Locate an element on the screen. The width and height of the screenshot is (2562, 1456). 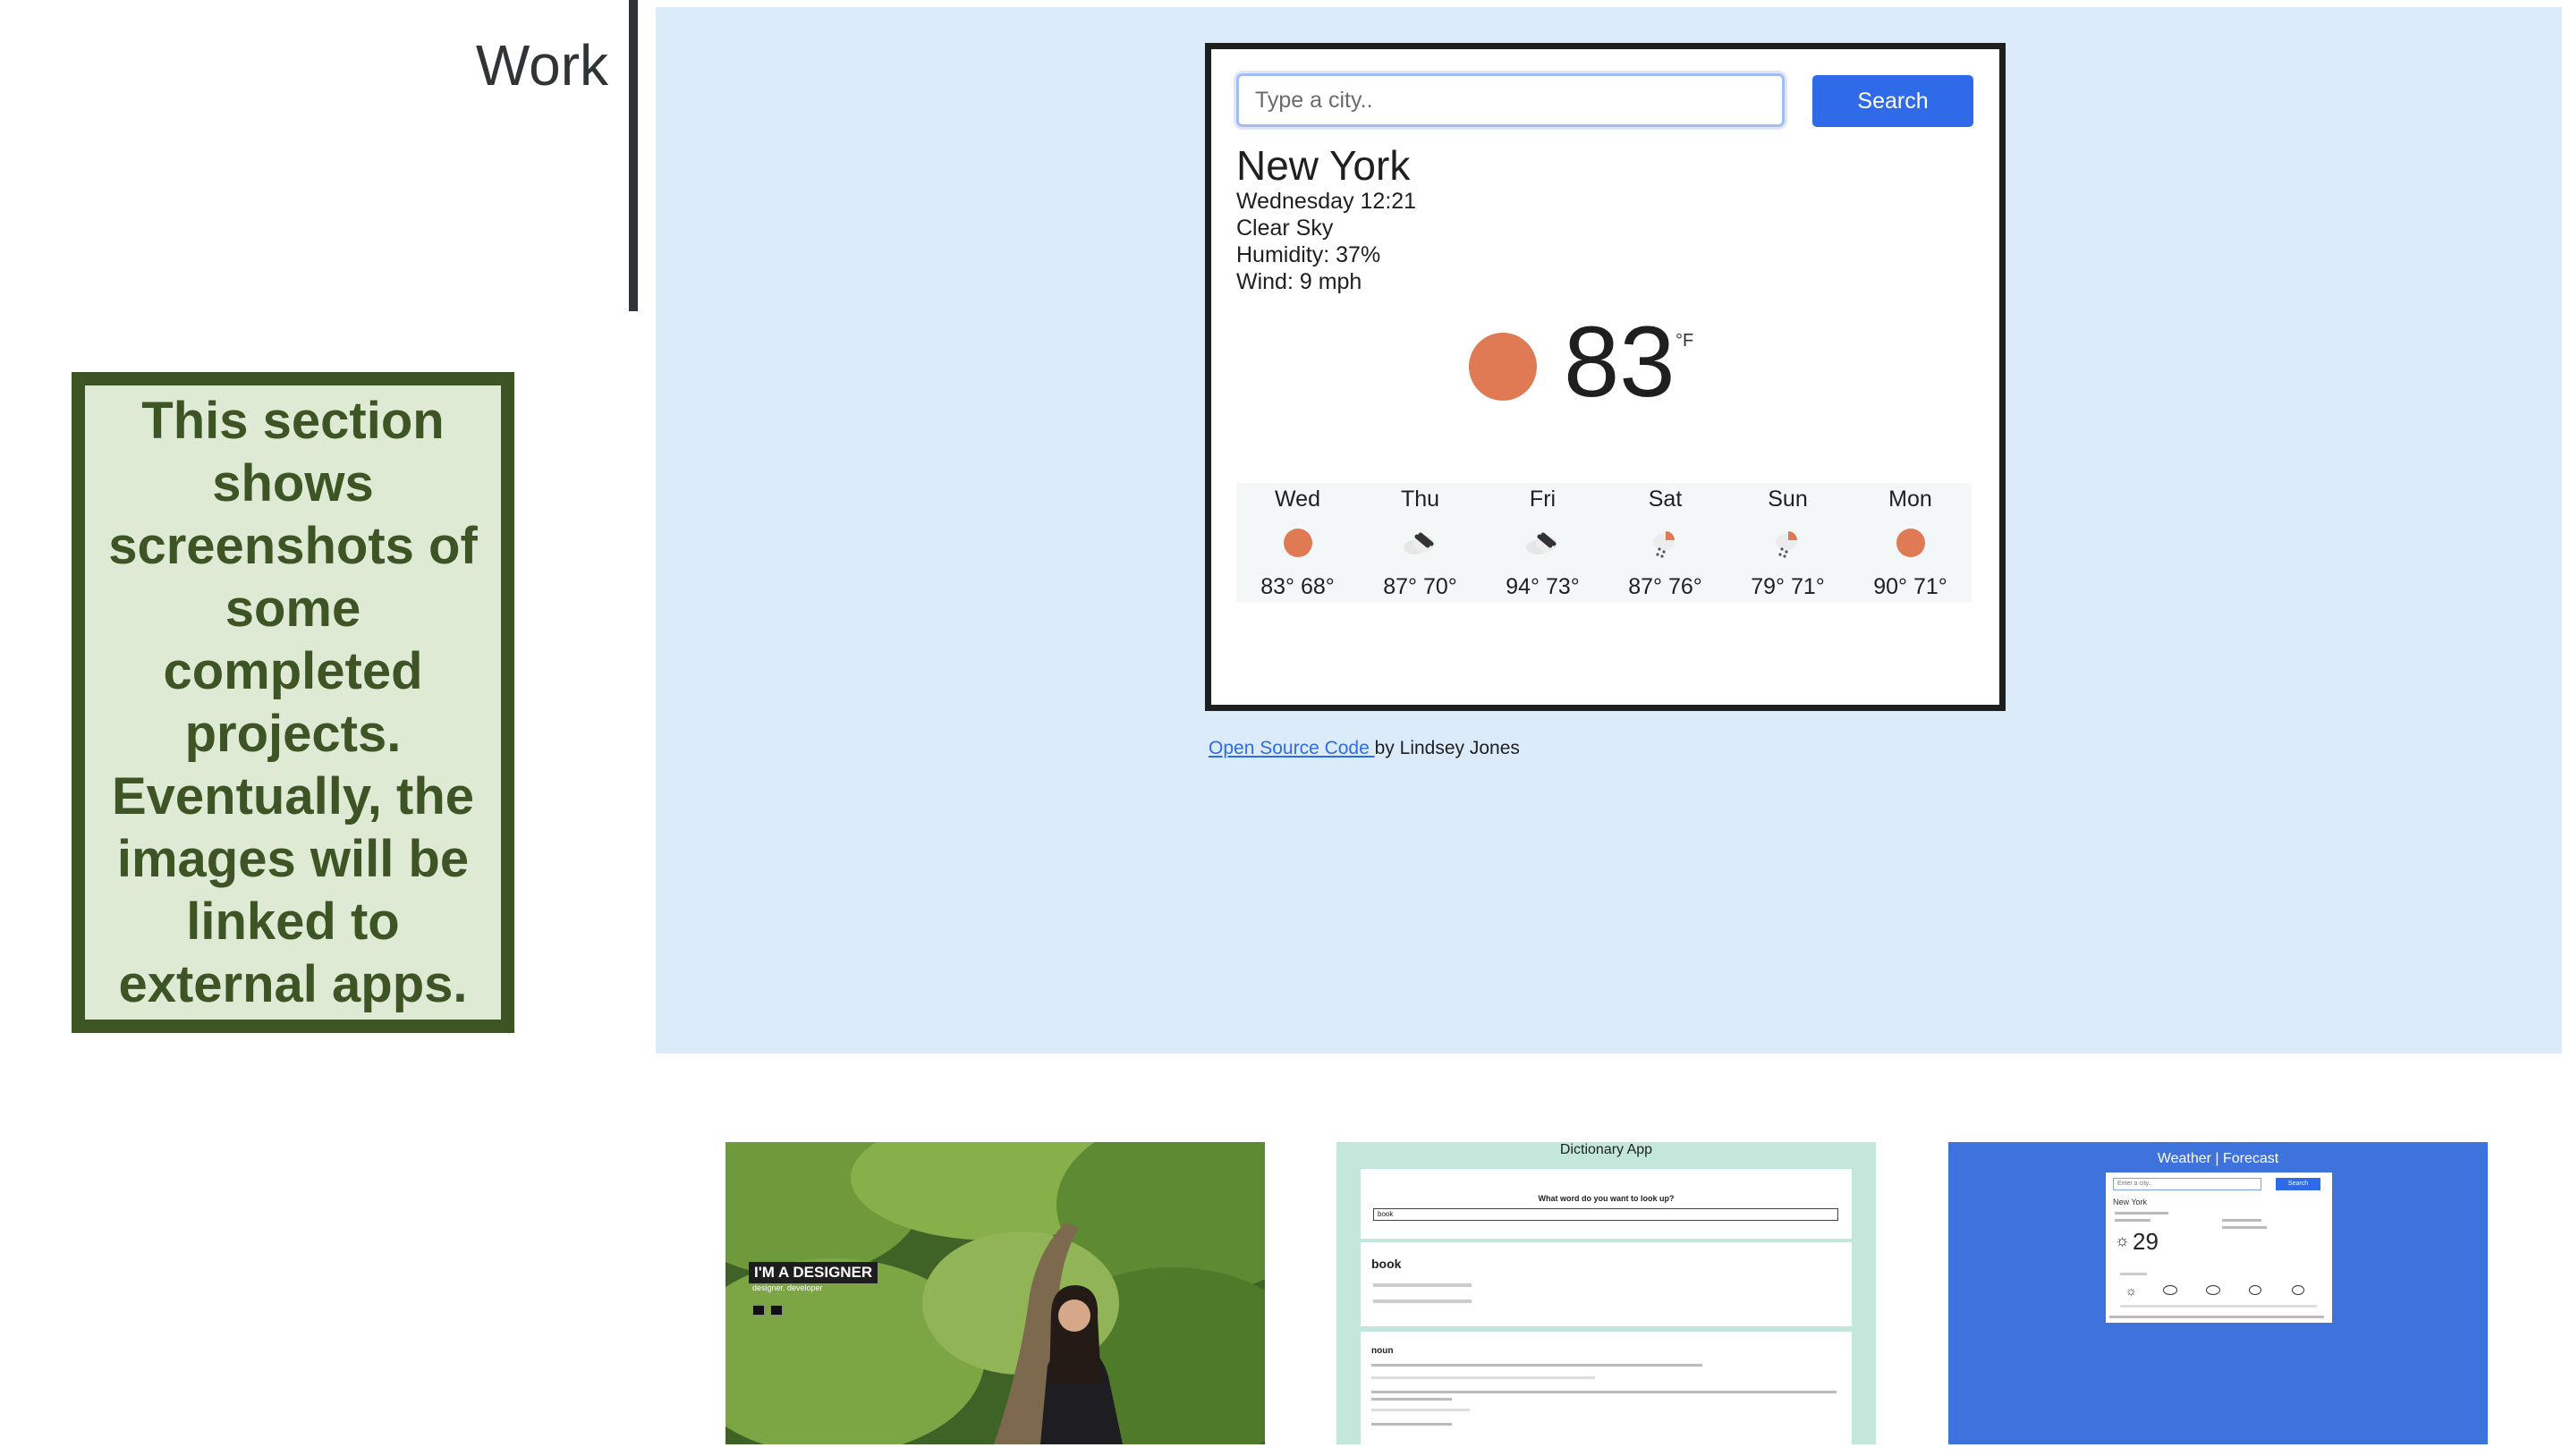
forest-photo is located at coordinates (995, 1293).